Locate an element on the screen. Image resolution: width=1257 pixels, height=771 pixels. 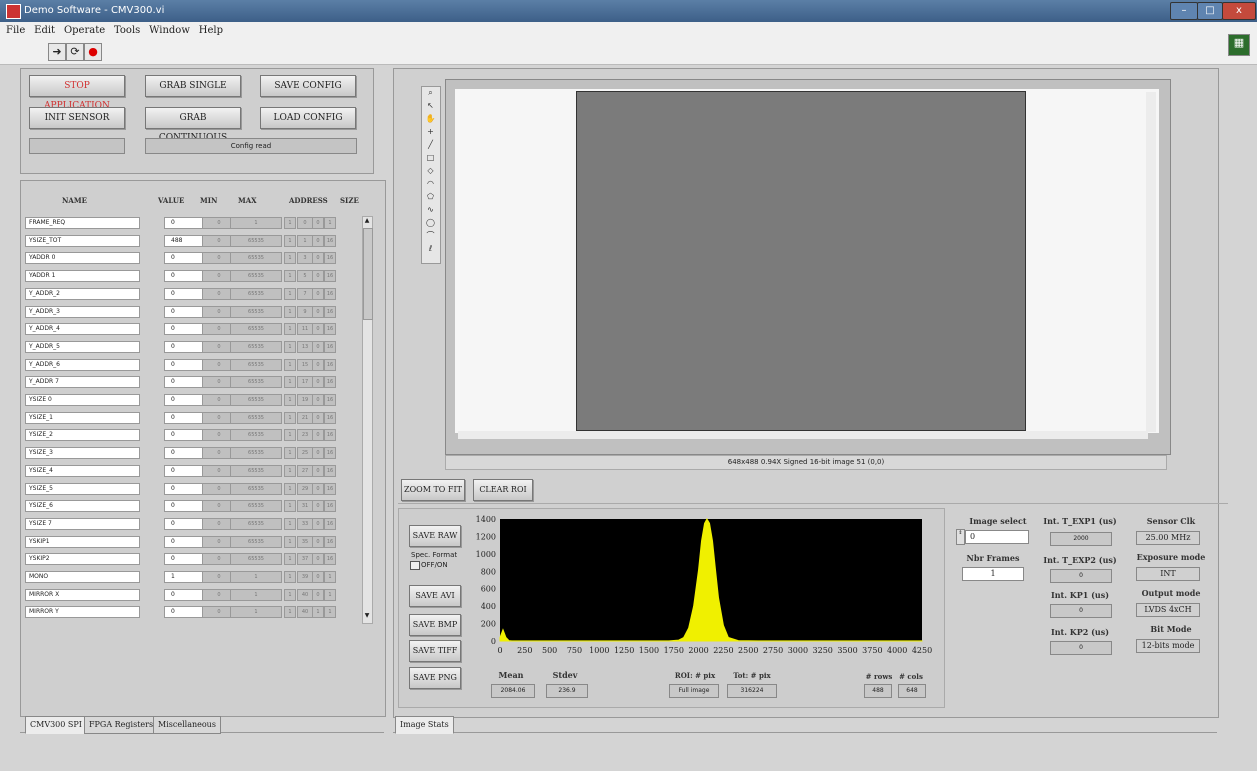
save-config-button: SAVE CONFIG is located at coordinates (308, 86).